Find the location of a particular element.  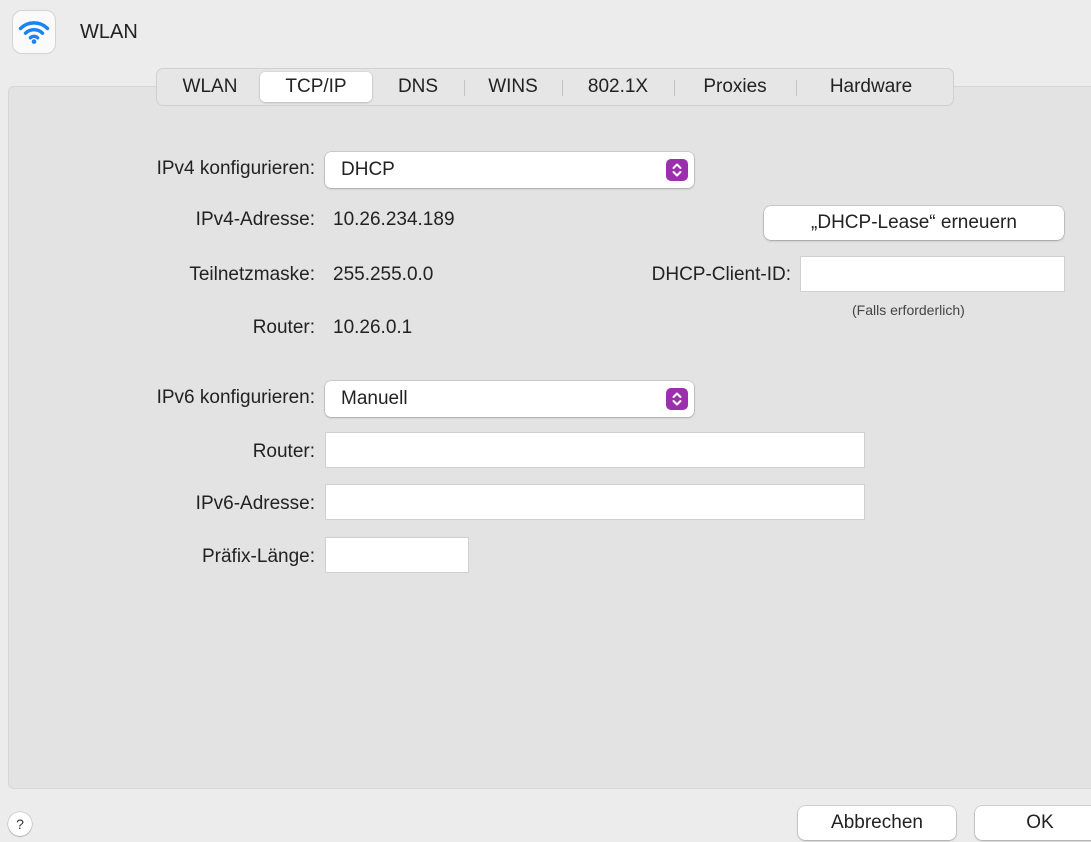

window-title: WLAN is located at coordinates (109, 31).